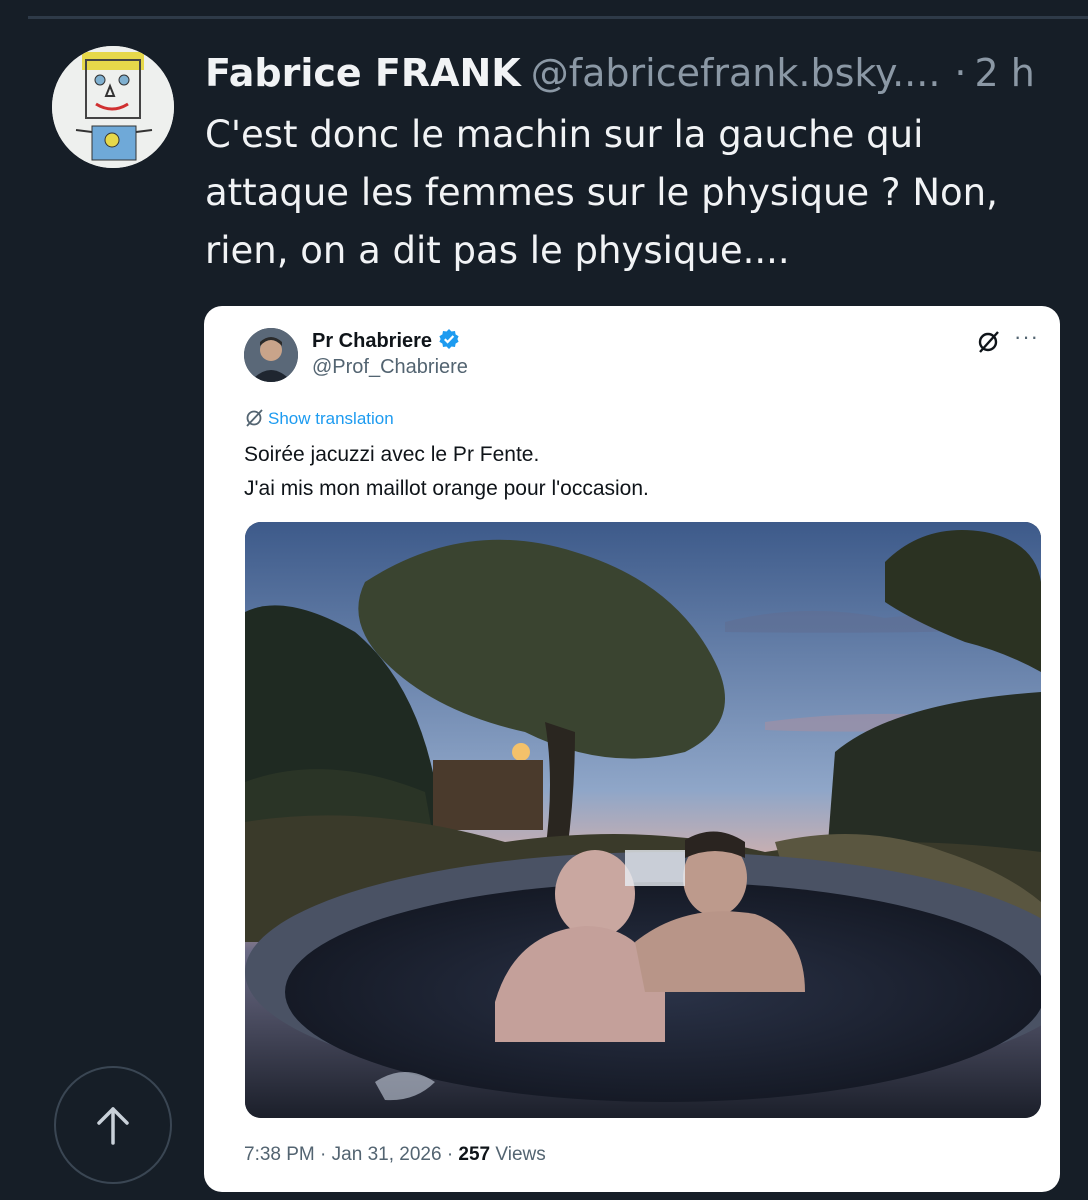 Image resolution: width=1088 pixels, height=1200 pixels. Describe the element at coordinates (279, 1154) in the screenshot. I see `embed-time: 7:38 PM` at that location.